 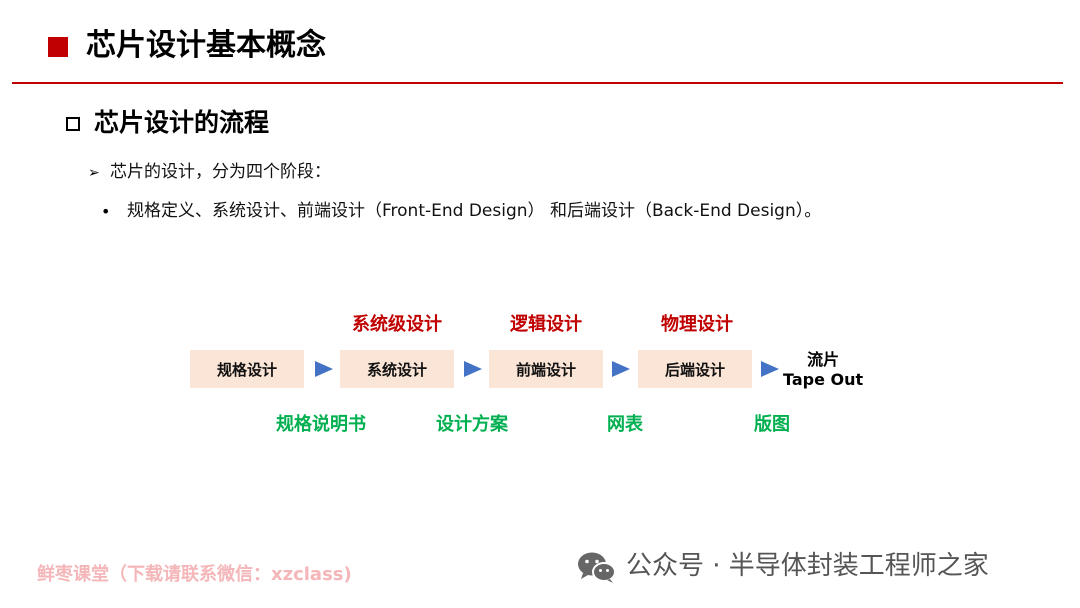 I want to click on output-design-plan: 设计方案, so click(x=472, y=424).